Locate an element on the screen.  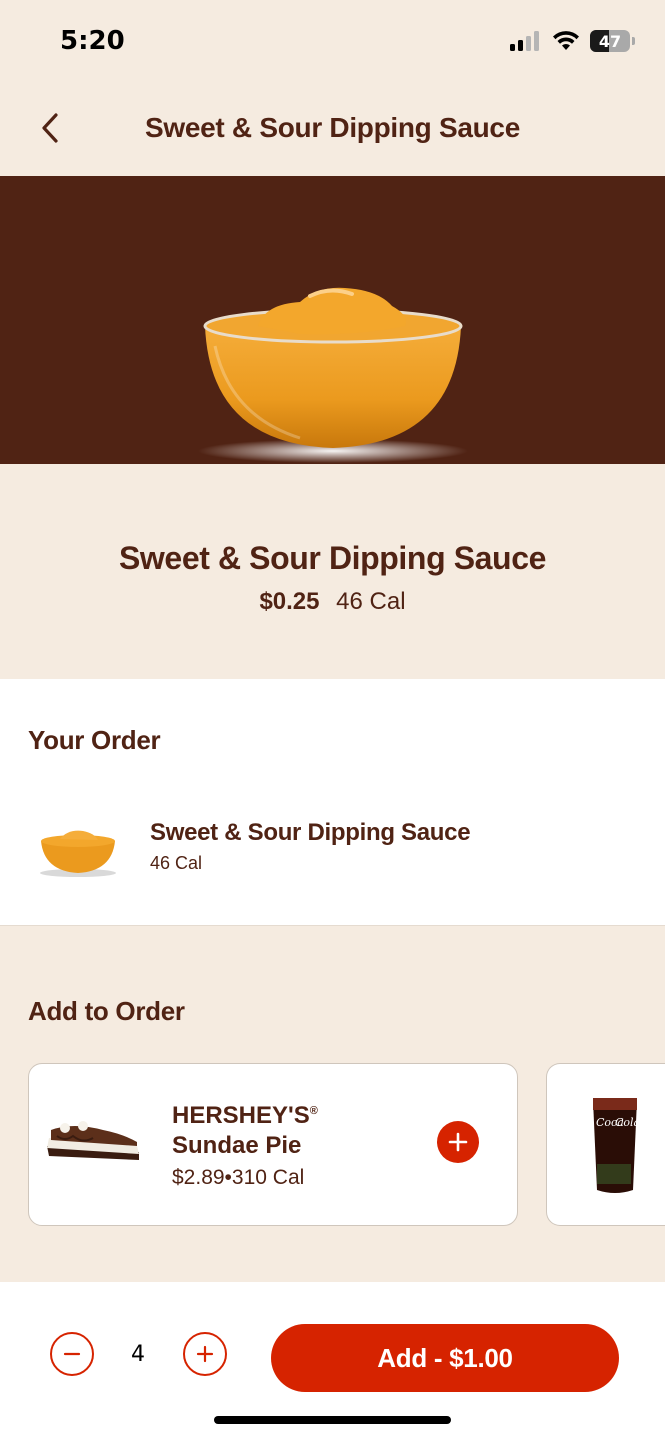
svg-text: Cola is located at coordinates (627, 1122).